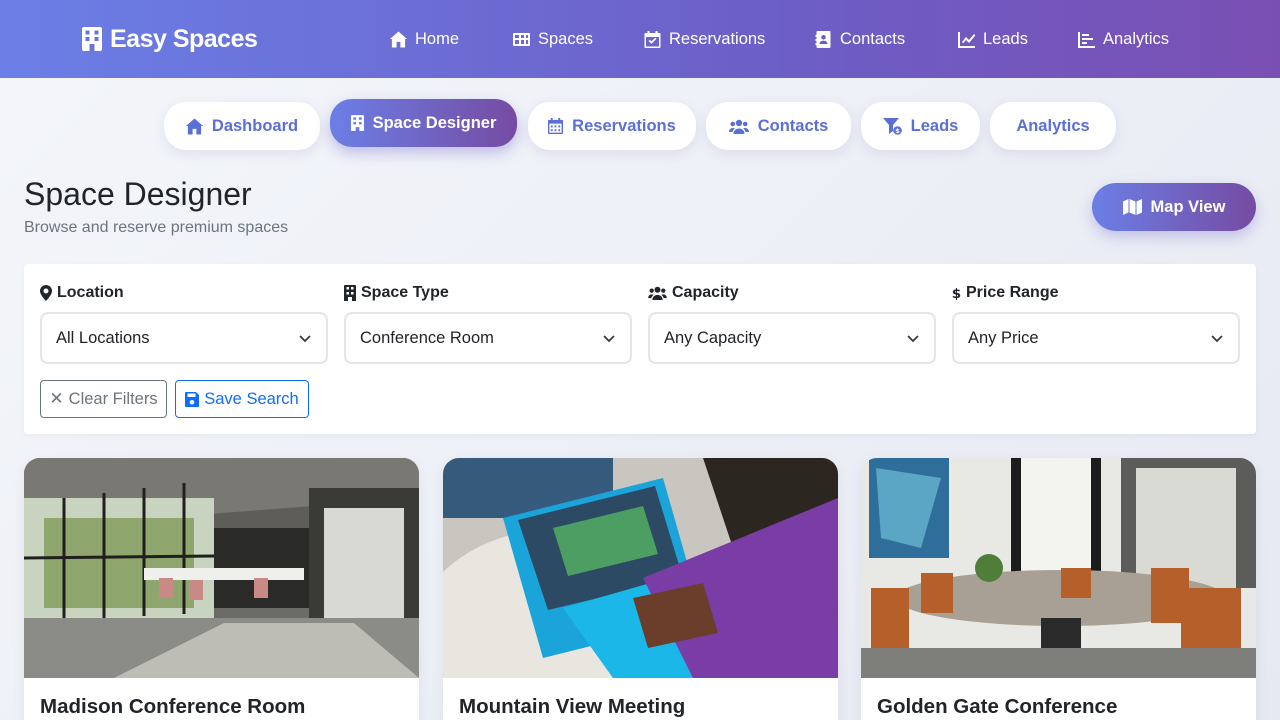 This screenshot has height=720, width=1280. What do you see at coordinates (997, 706) in the screenshot?
I see `space-card-title: Golden Gate Conference` at bounding box center [997, 706].